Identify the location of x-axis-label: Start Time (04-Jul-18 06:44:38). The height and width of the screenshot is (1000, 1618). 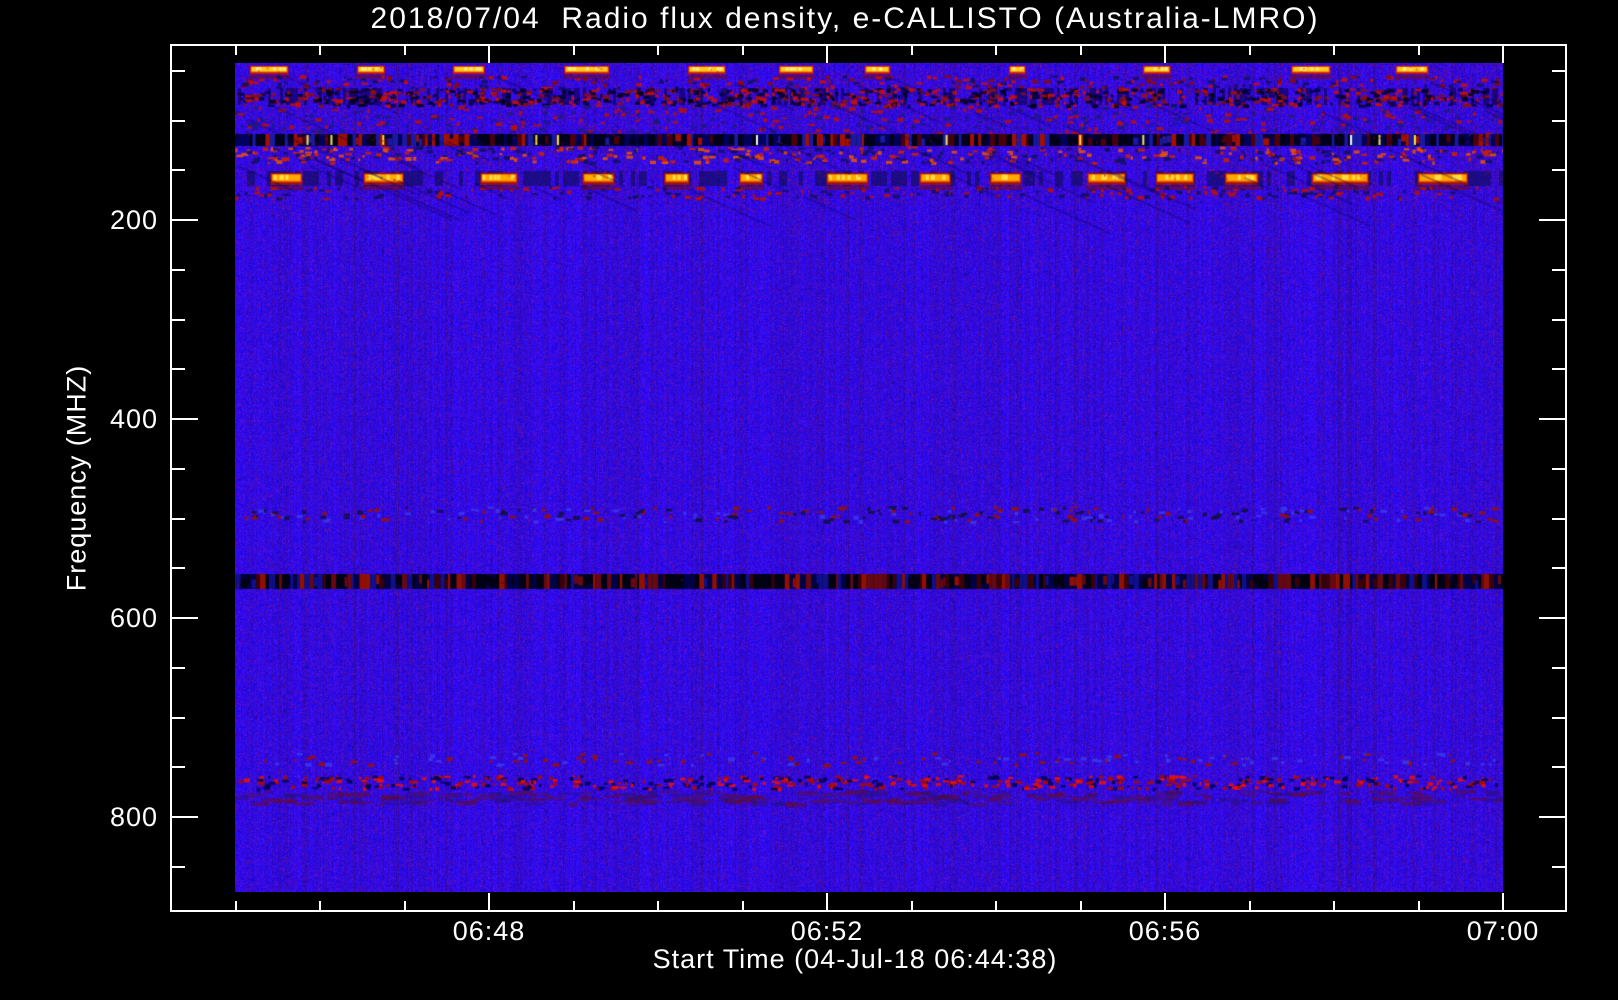
(855, 959).